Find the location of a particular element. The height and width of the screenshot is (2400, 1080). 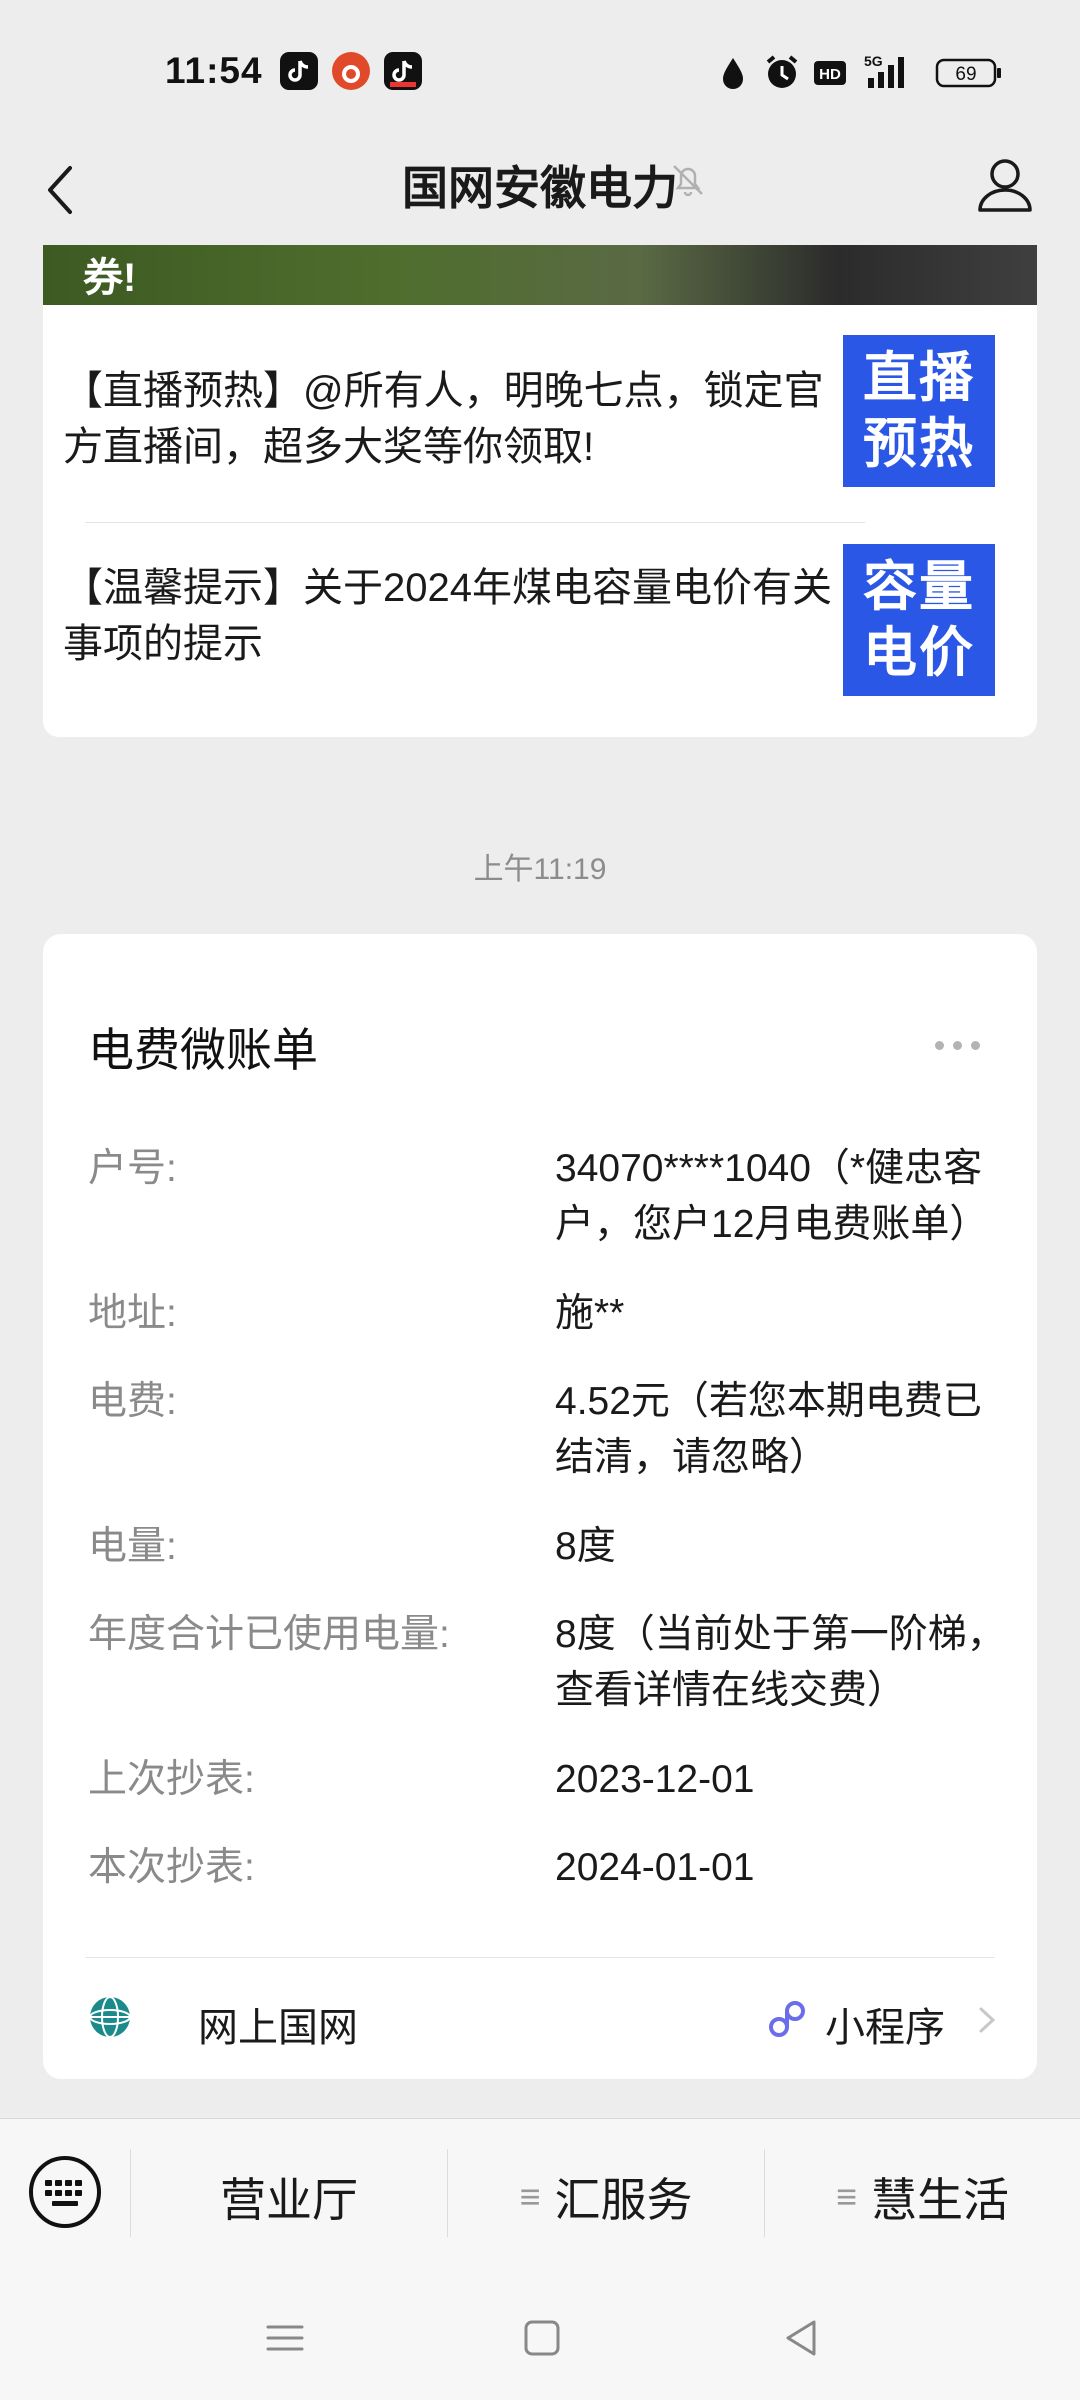

svg-text: 69 is located at coordinates (965, 74).